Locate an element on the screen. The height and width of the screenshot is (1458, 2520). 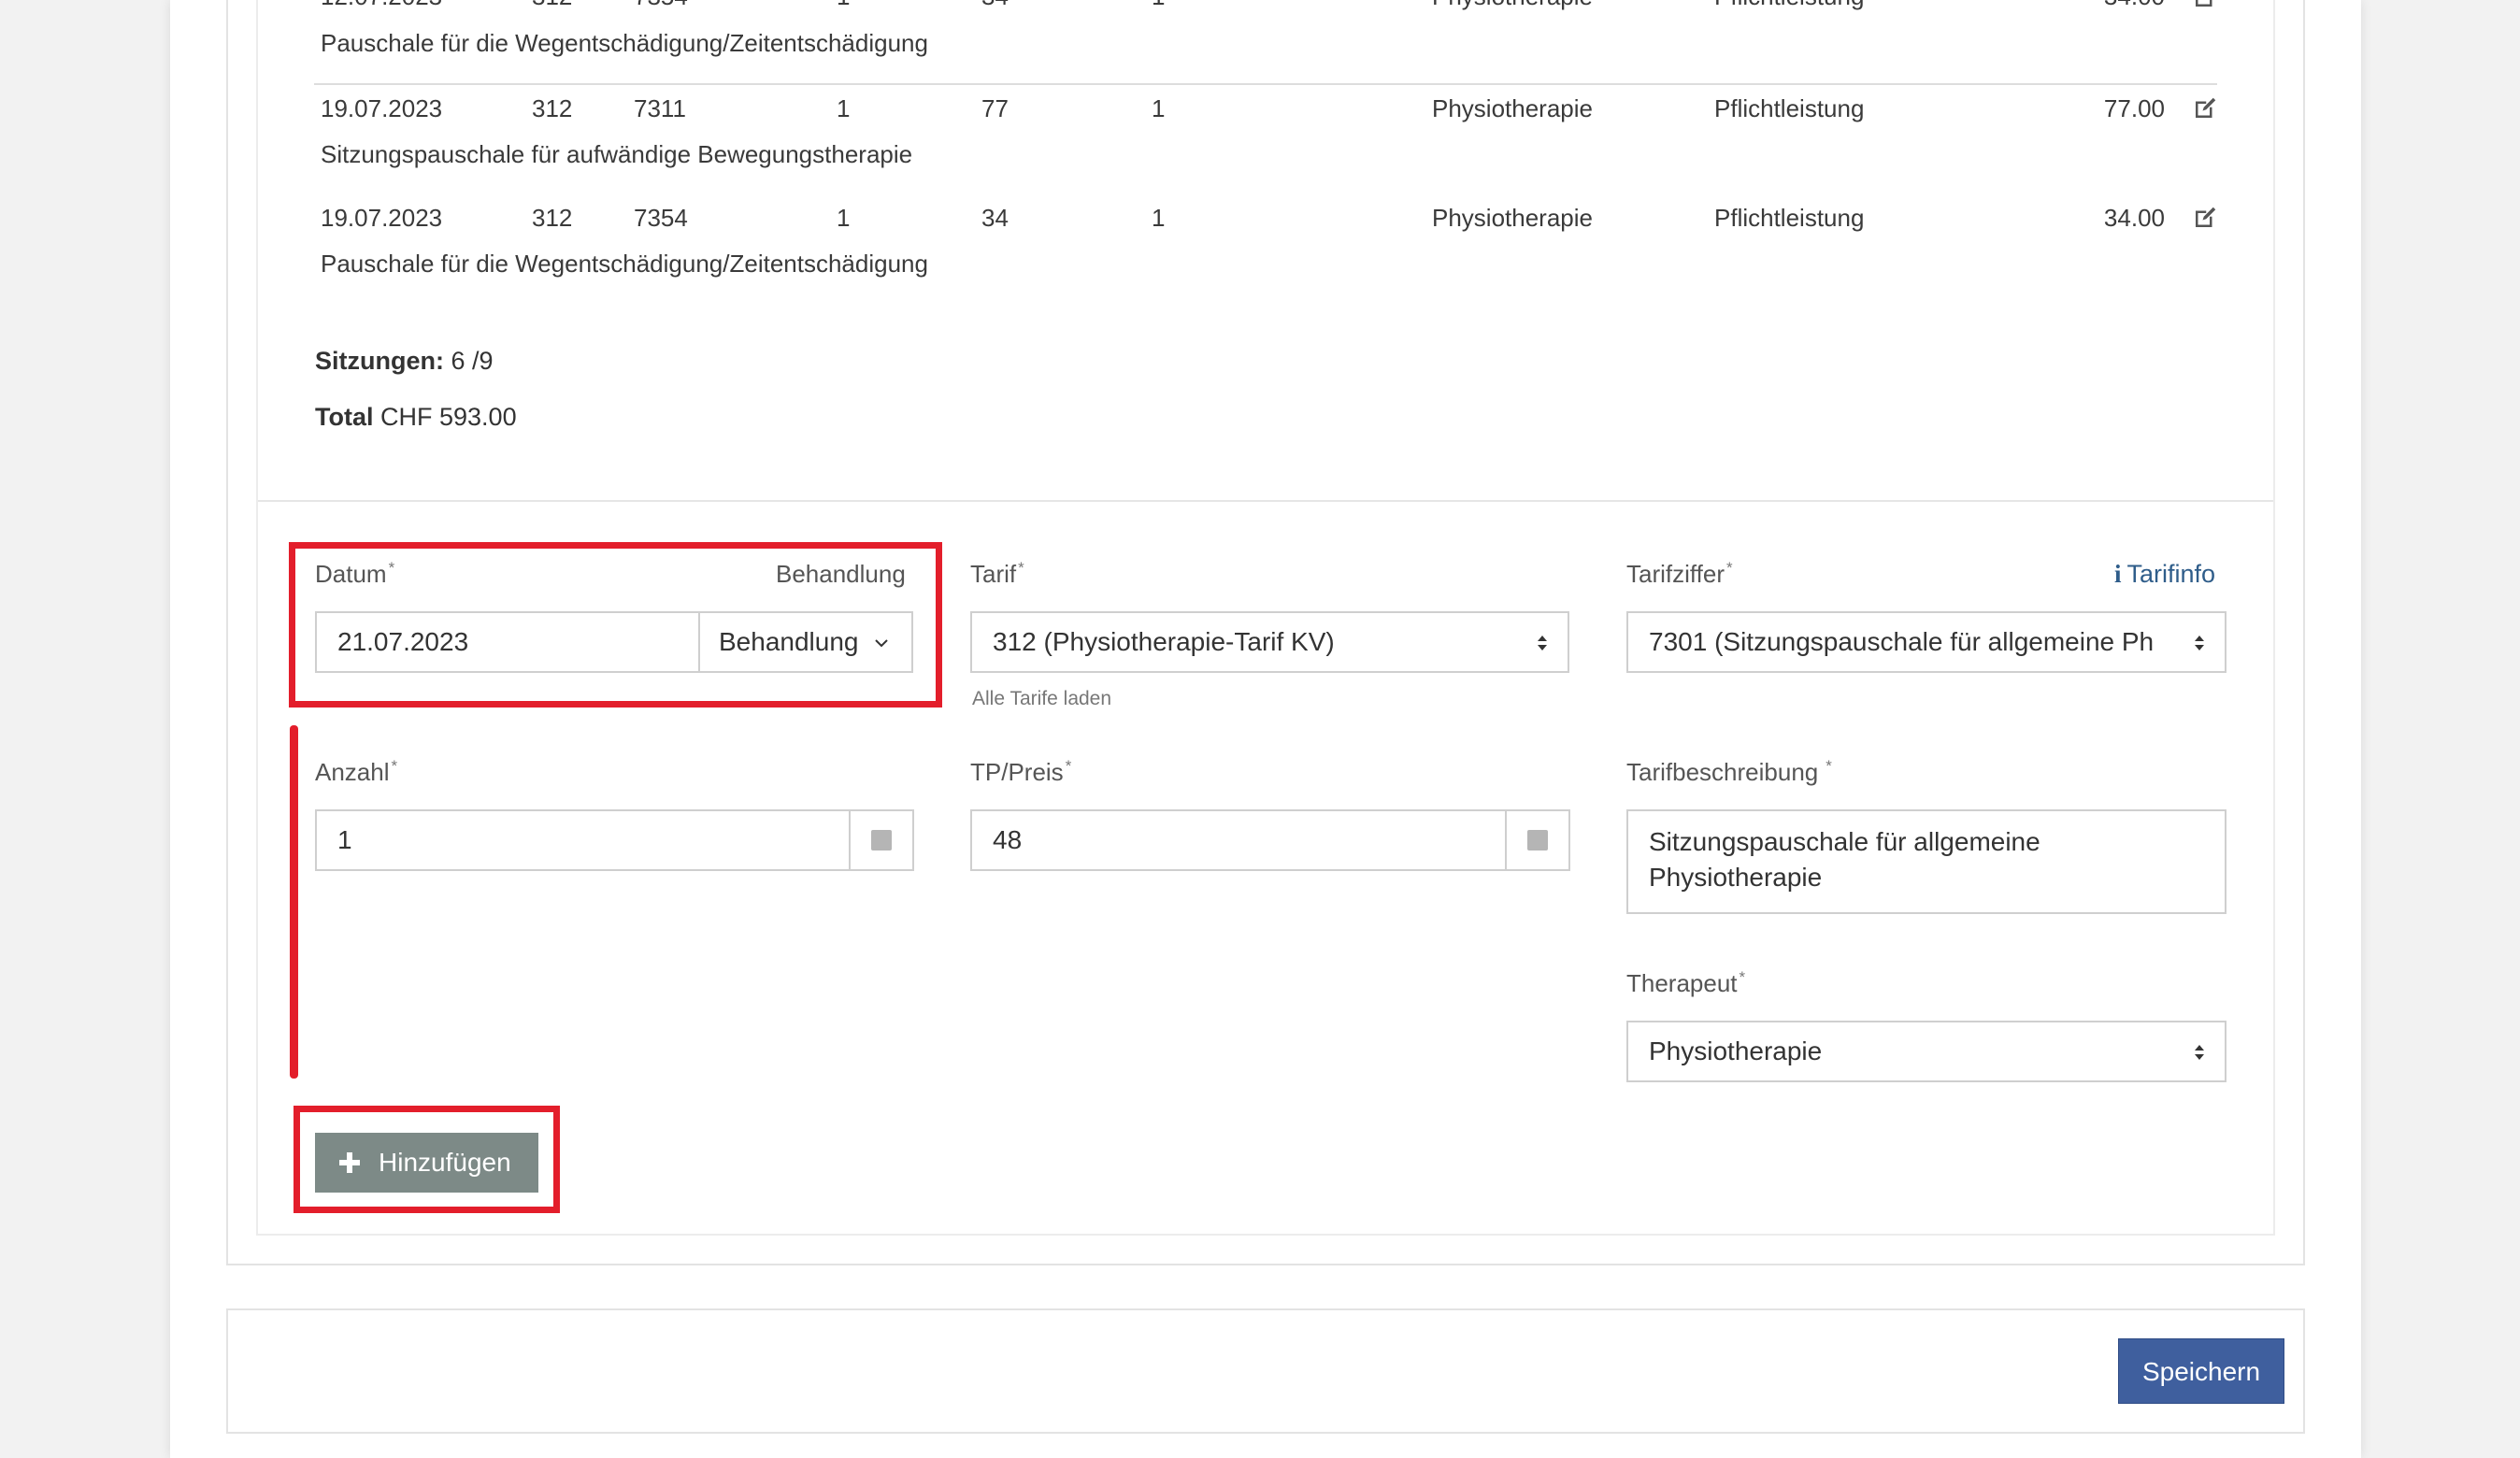
tp-preis-spinner is located at coordinates (1537, 840).